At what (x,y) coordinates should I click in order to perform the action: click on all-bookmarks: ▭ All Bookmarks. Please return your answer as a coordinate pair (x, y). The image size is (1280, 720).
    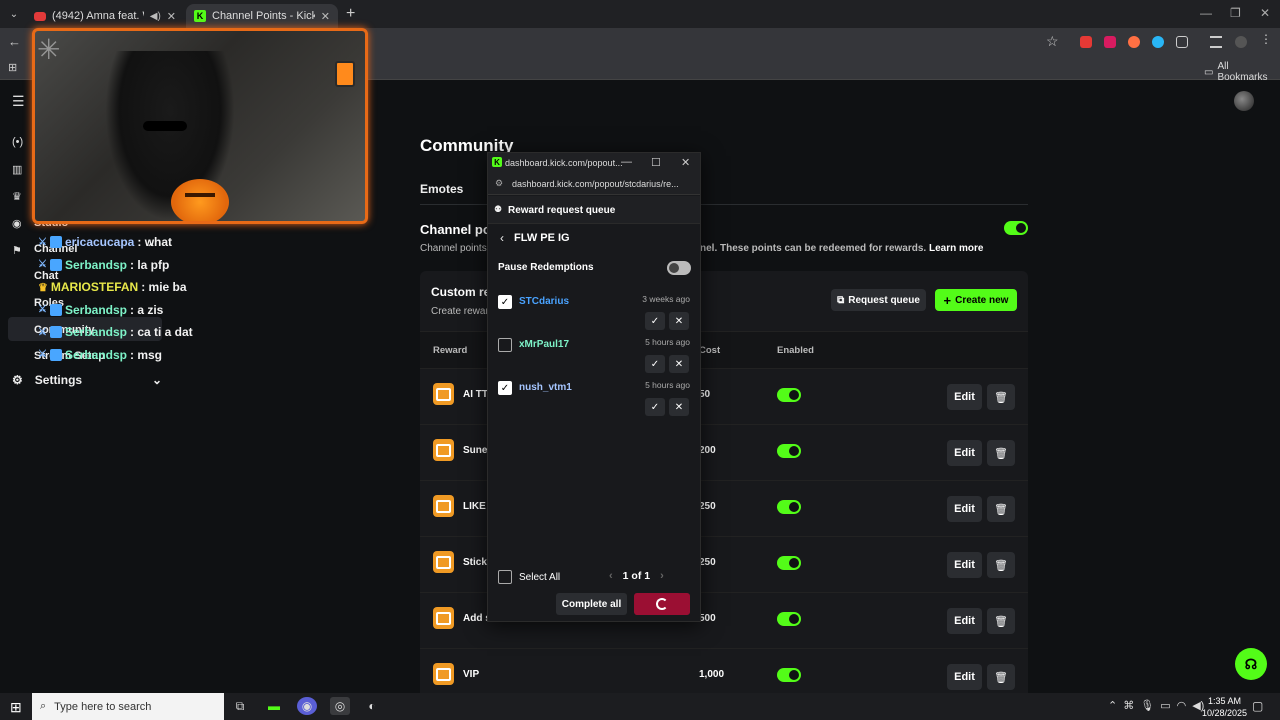
    Looking at the image, I should click on (1242, 72).